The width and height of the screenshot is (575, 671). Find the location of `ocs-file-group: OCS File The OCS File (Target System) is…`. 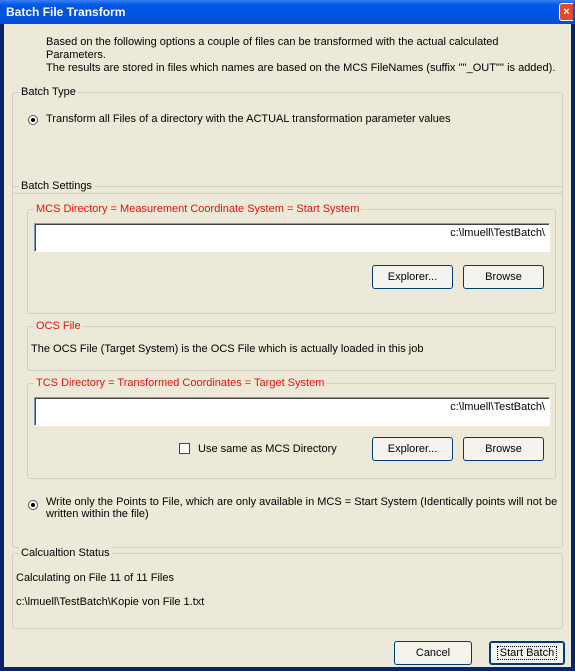

ocs-file-group: OCS File The OCS File (Target System) is… is located at coordinates (291, 345).